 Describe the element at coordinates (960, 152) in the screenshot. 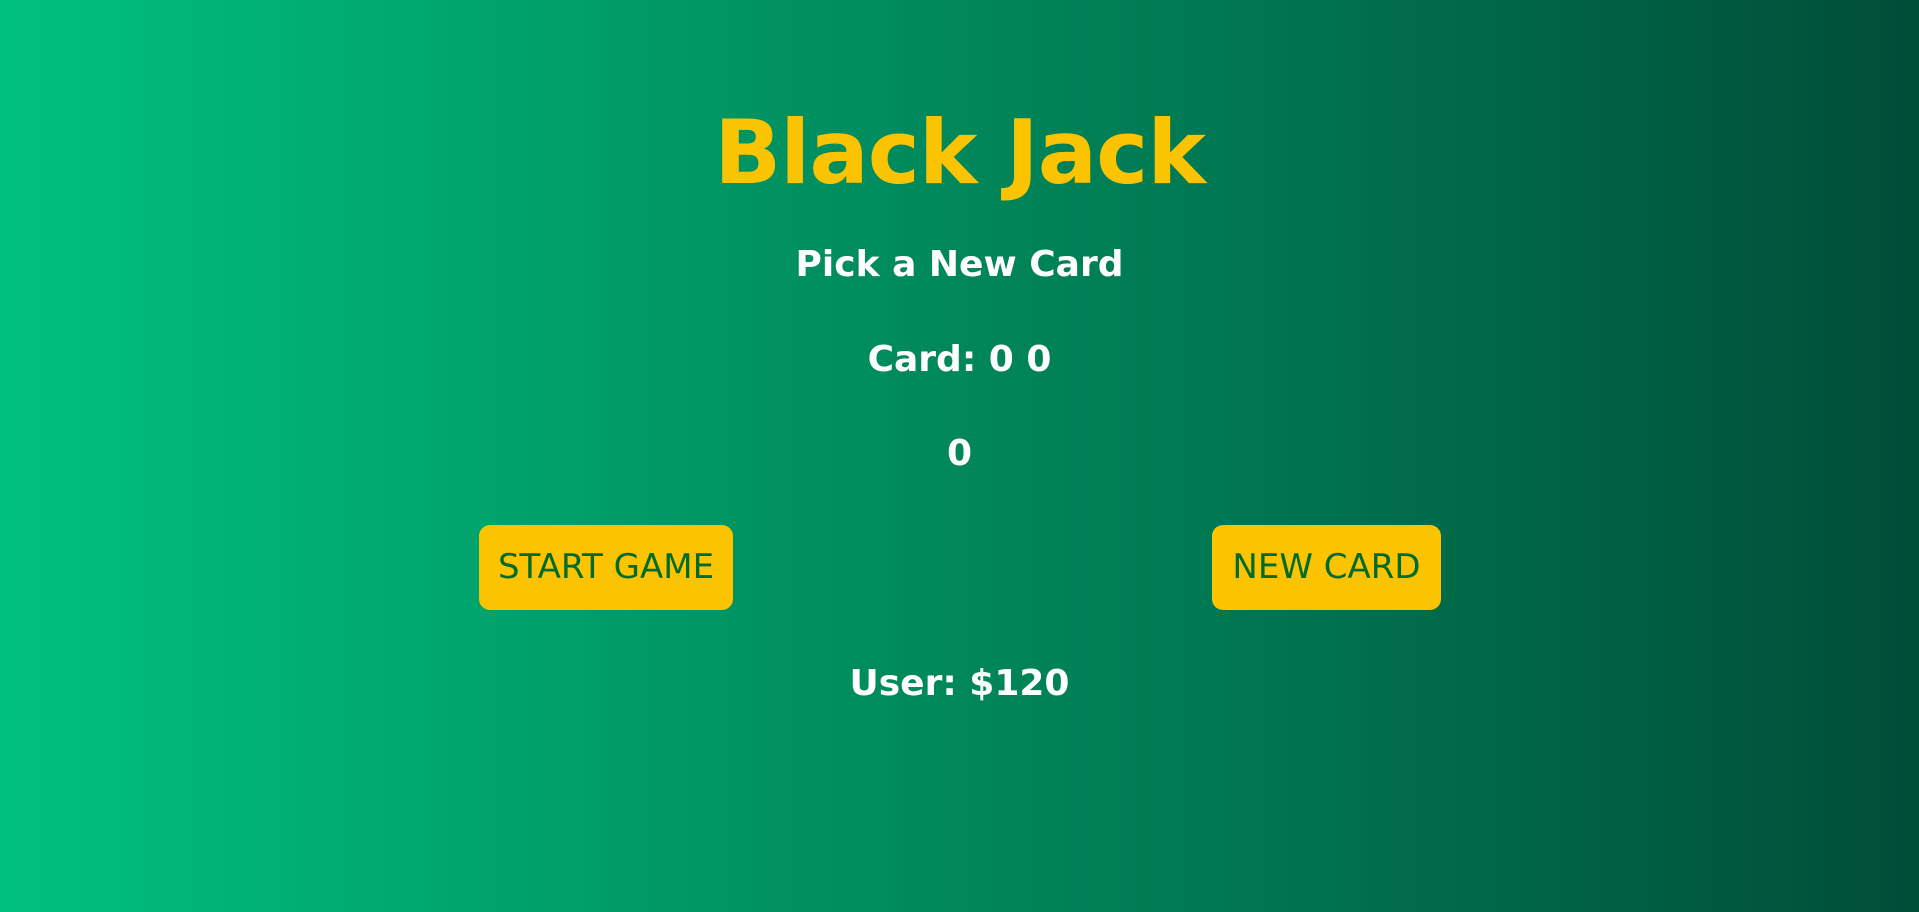

I see `game-title: Black Jack` at that location.